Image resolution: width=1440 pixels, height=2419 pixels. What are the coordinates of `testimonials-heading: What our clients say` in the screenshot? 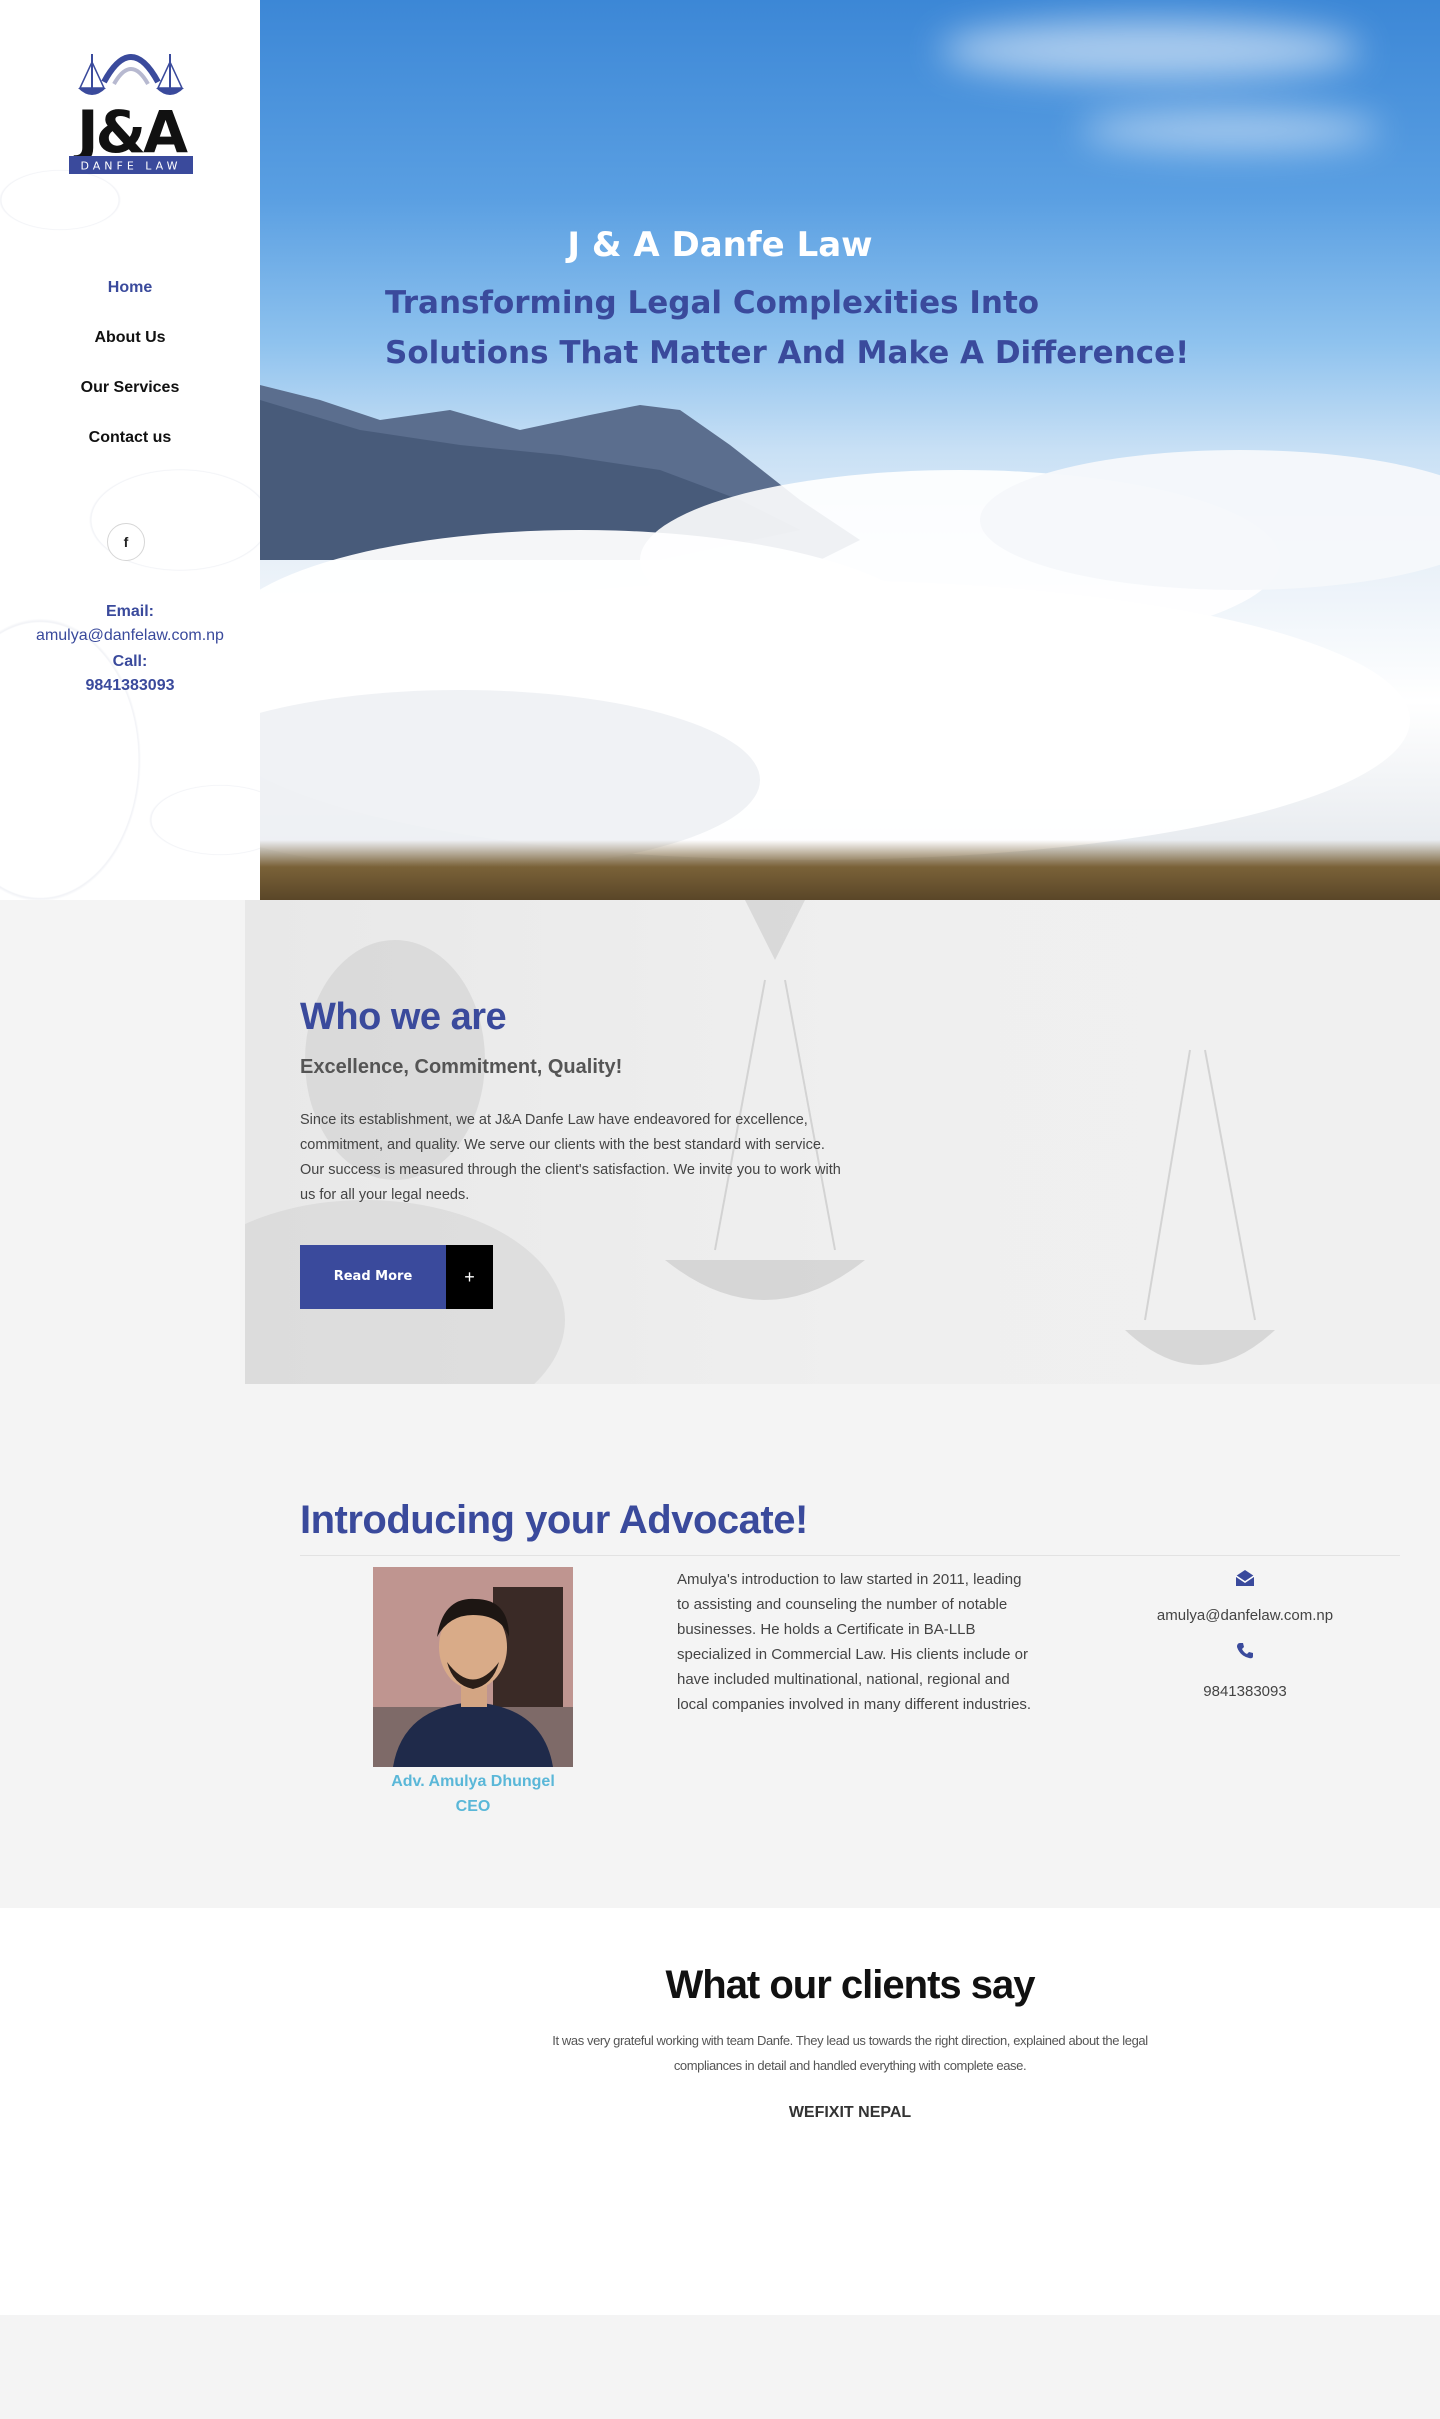 It's located at (850, 1985).